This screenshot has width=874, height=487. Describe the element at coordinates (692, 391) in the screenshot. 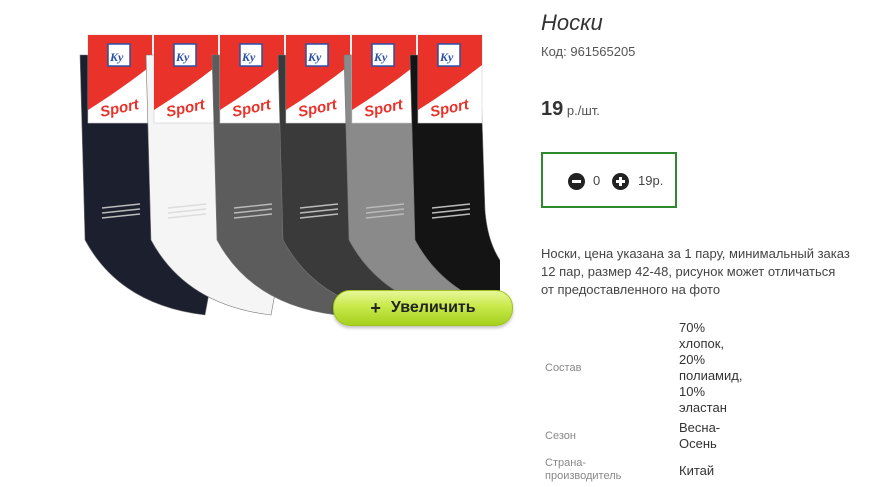

I see `spec-line: 10%` at that location.